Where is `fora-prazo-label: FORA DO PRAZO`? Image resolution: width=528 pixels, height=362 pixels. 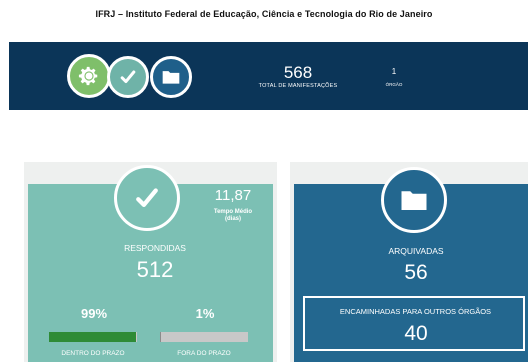
fora-prazo-label: FORA DO PRAZO is located at coordinates (204, 353).